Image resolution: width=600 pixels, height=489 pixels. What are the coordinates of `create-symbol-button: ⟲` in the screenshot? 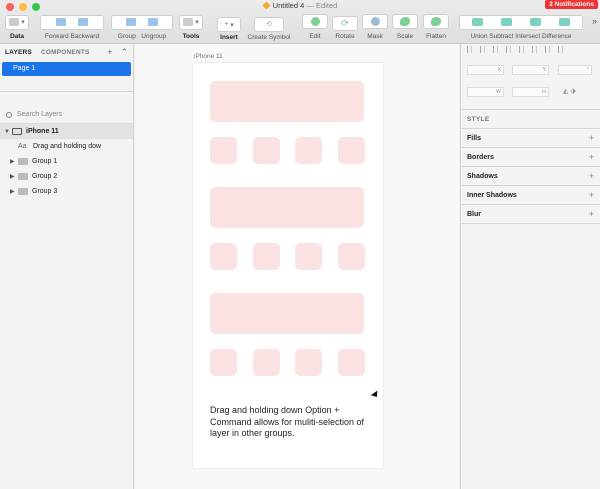 It's located at (269, 24).